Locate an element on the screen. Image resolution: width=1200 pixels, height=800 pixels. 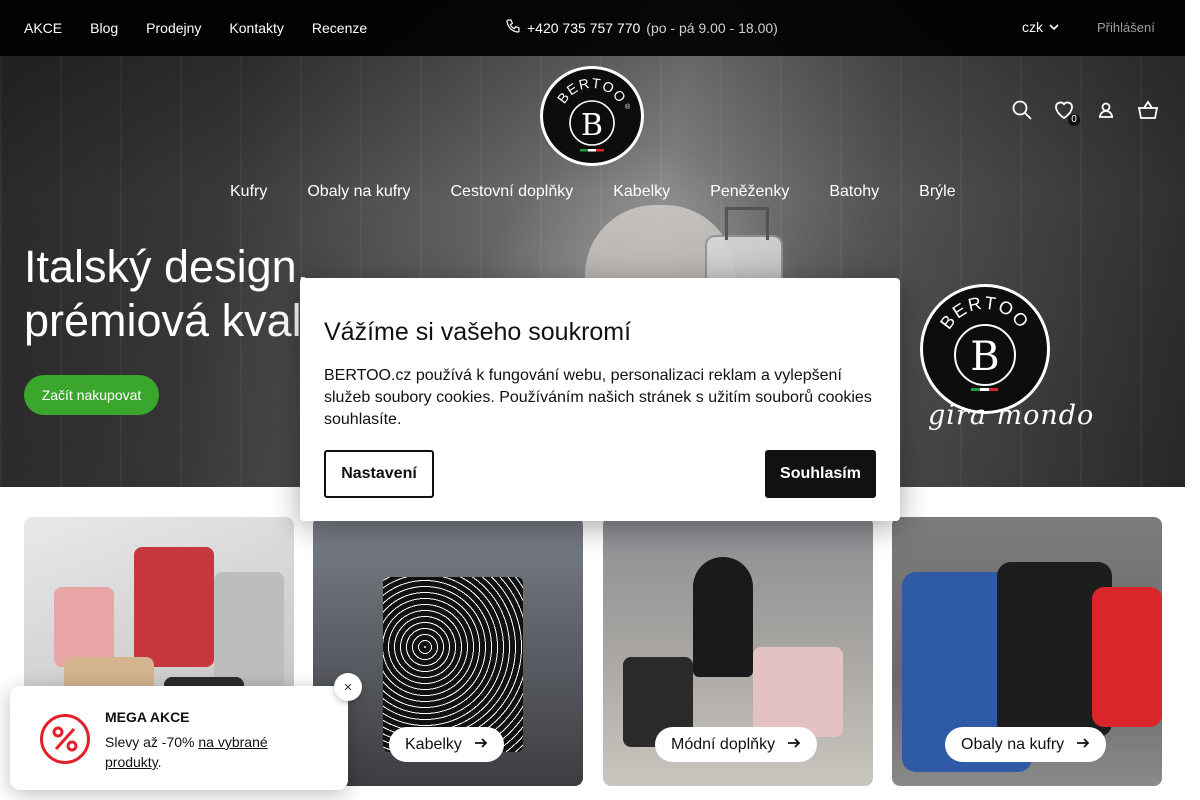
cover-red-image is located at coordinates (1127, 657).